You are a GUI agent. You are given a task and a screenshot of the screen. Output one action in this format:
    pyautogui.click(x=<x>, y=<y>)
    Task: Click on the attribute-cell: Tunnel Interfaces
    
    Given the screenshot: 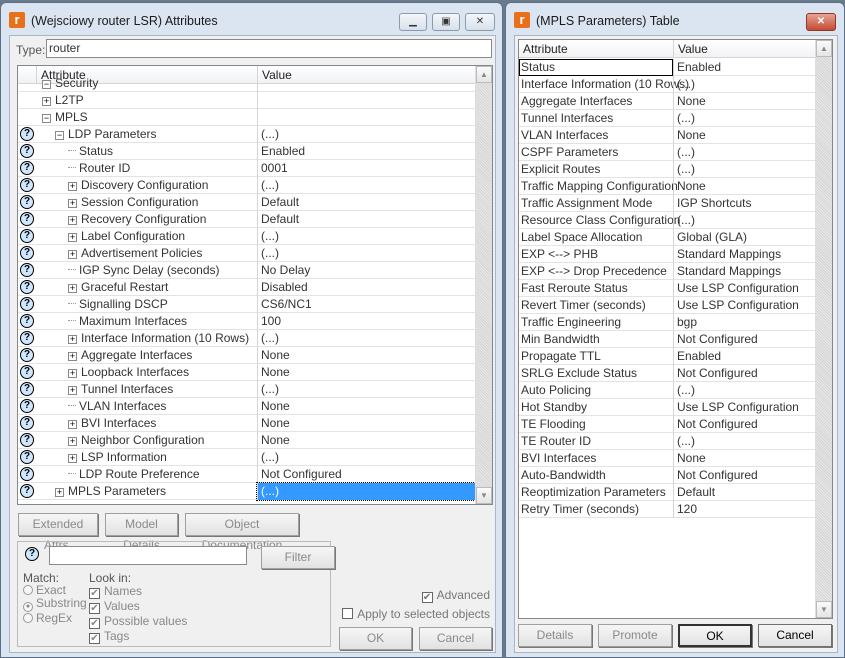 What is the action you would take?
    pyautogui.click(x=596, y=118)
    